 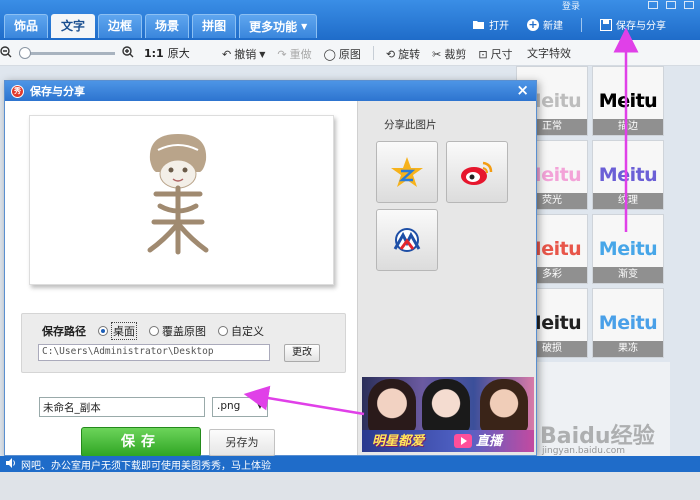 I want to click on undo-icon: ↶, so click(x=227, y=54).